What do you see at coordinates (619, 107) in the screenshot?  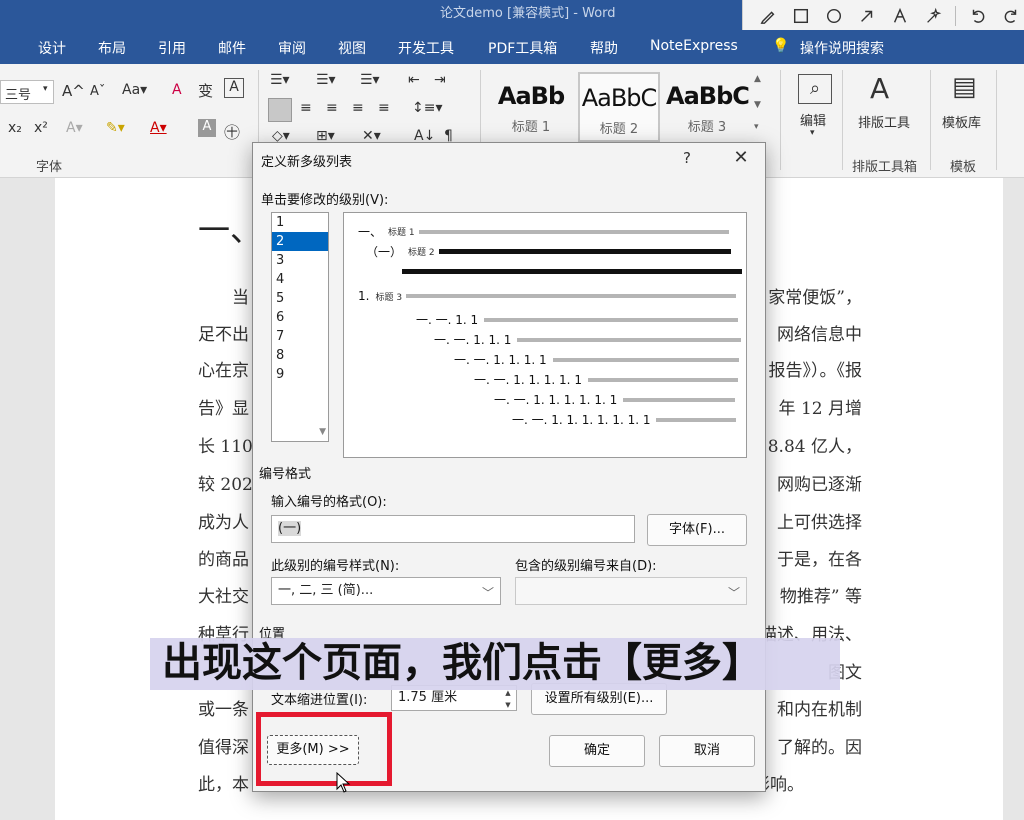 I see `style-heading-2: AaBbC 标题 2` at bounding box center [619, 107].